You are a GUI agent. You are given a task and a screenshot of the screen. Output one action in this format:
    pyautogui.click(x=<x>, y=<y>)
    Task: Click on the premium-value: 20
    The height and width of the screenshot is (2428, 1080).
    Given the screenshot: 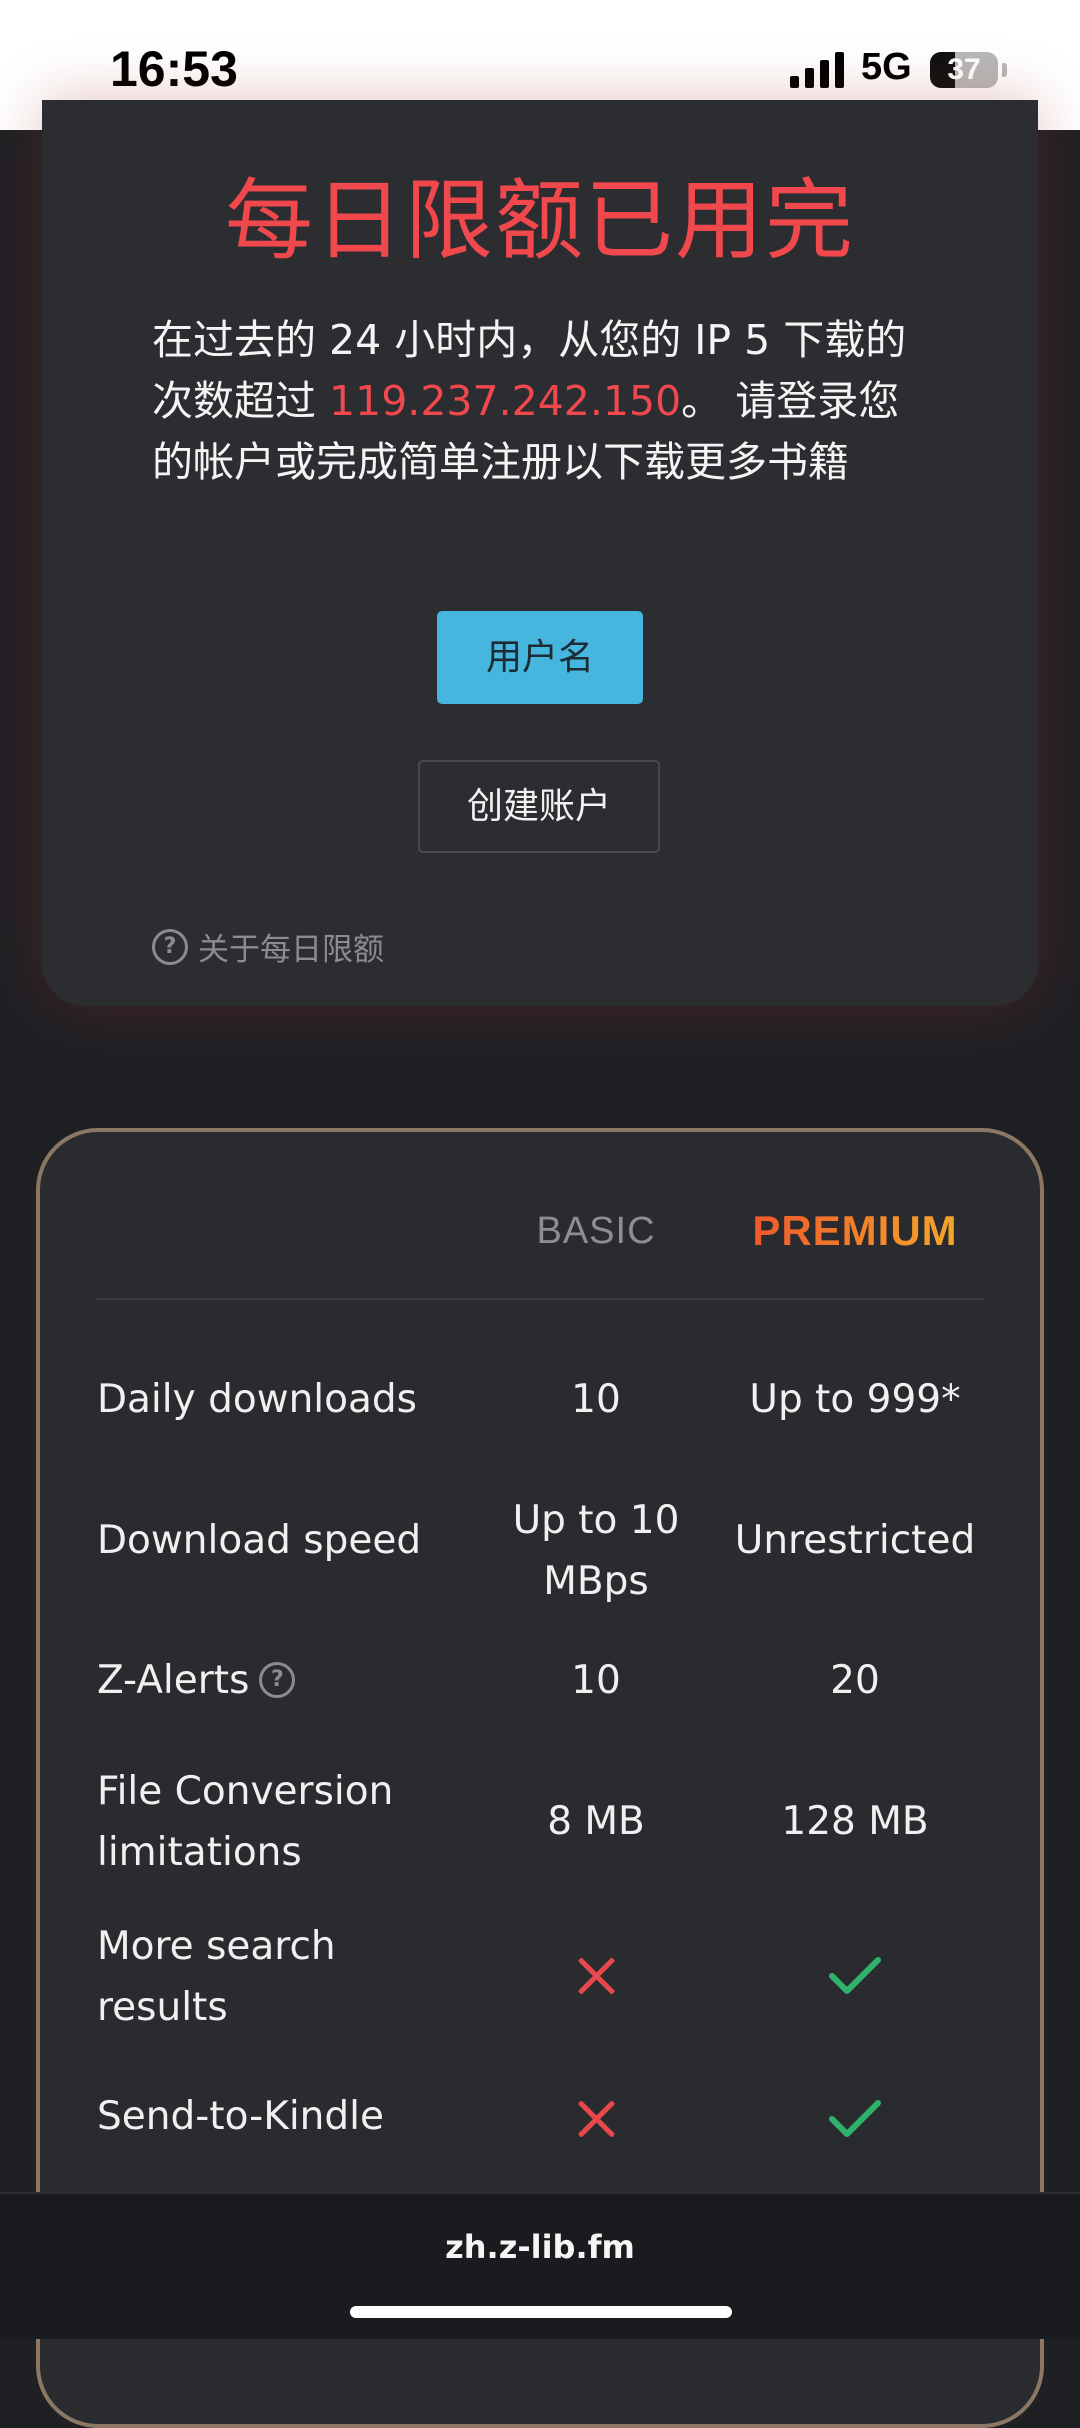 What is the action you would take?
    pyautogui.click(x=855, y=1680)
    